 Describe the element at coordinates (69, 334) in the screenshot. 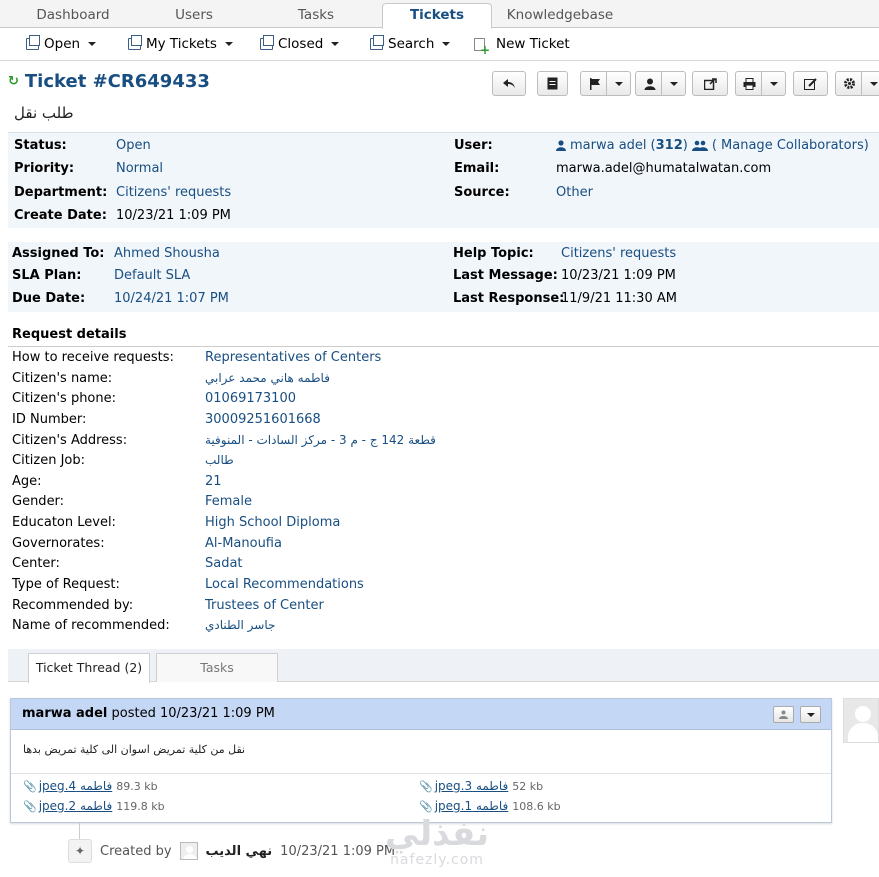

I see `request-details-title: Request details` at that location.